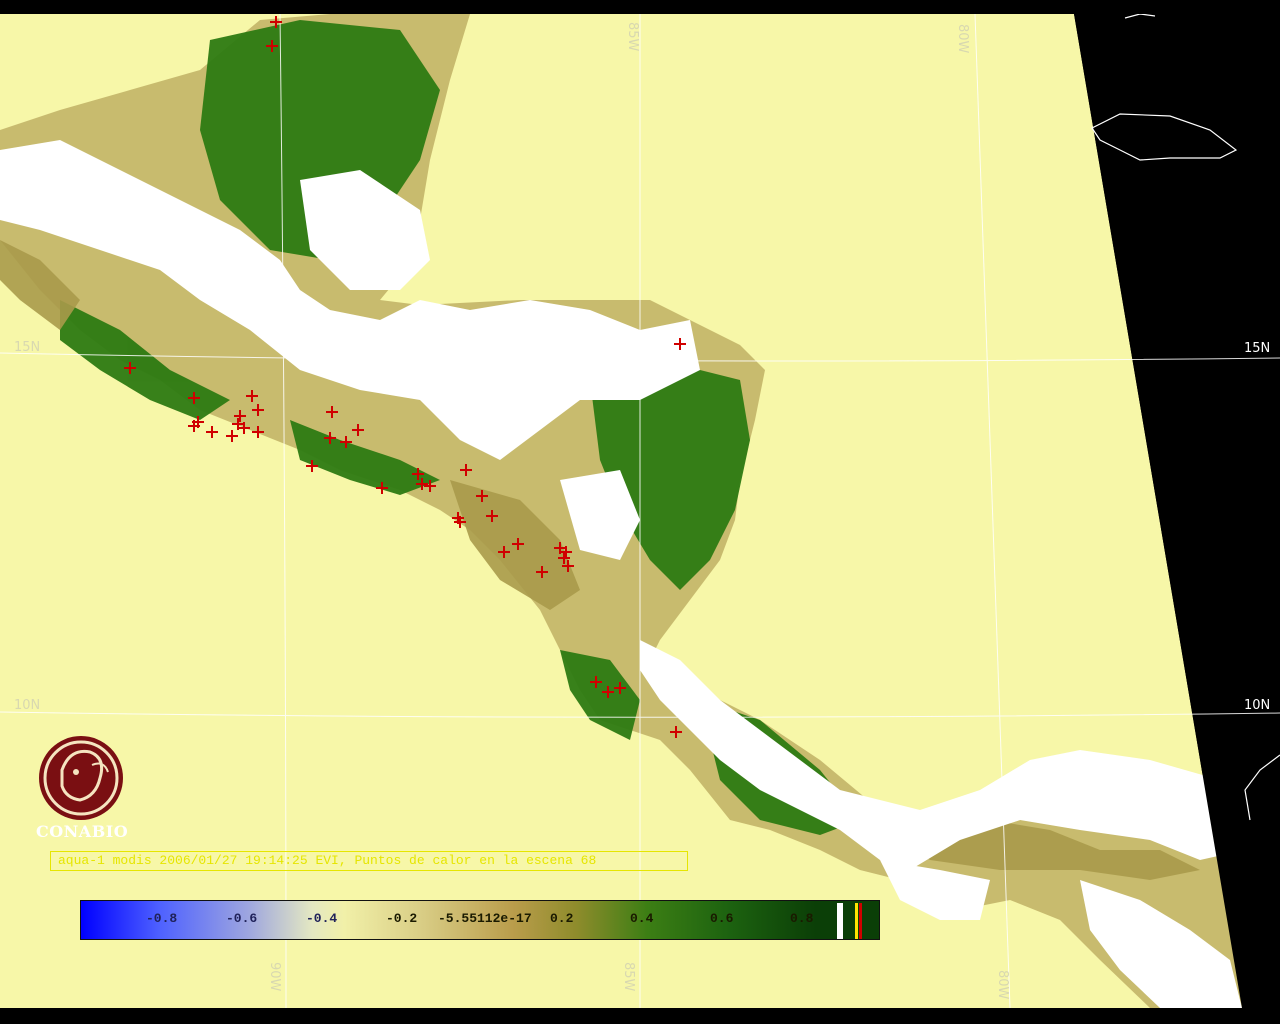  What do you see at coordinates (840, 921) in the screenshot?
I see `colorbar-marker-white` at bounding box center [840, 921].